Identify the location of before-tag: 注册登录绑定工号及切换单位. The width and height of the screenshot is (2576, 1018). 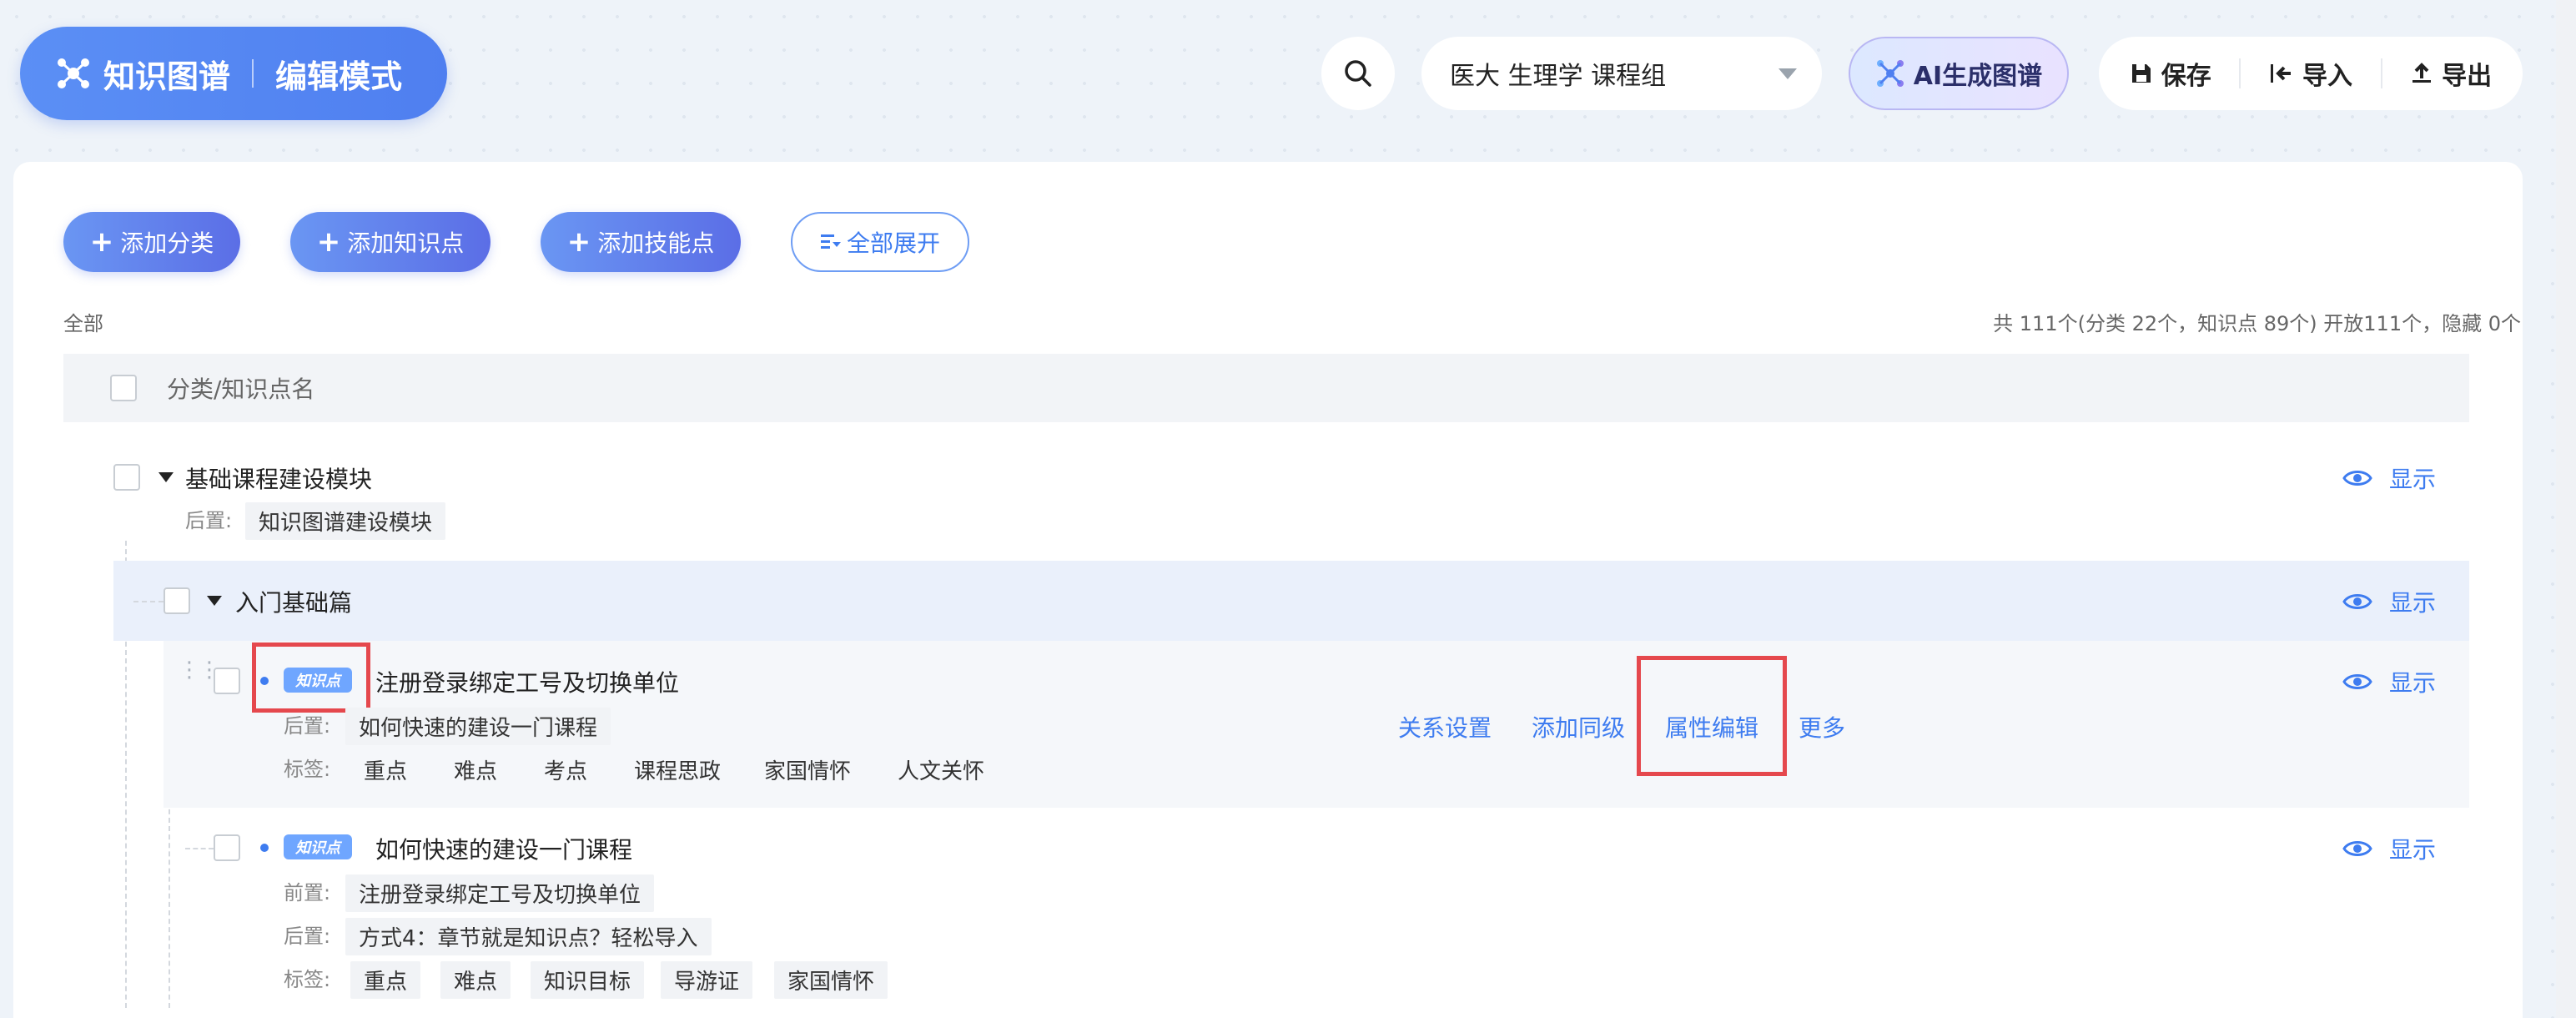
(500, 893).